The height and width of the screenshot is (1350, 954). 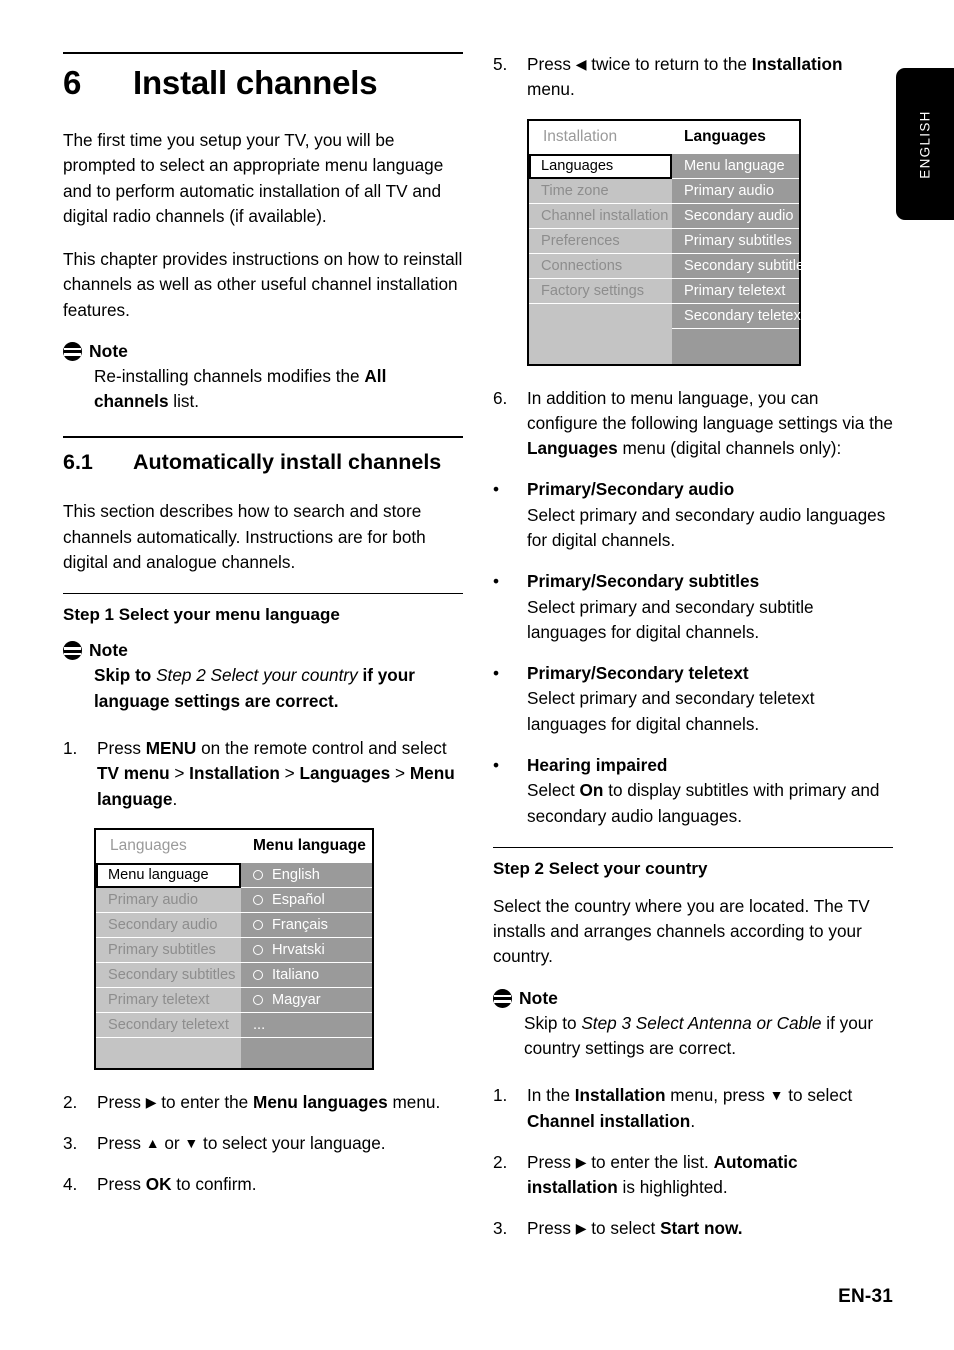 I want to click on section-title: Automatically install channels, so click(x=287, y=462).